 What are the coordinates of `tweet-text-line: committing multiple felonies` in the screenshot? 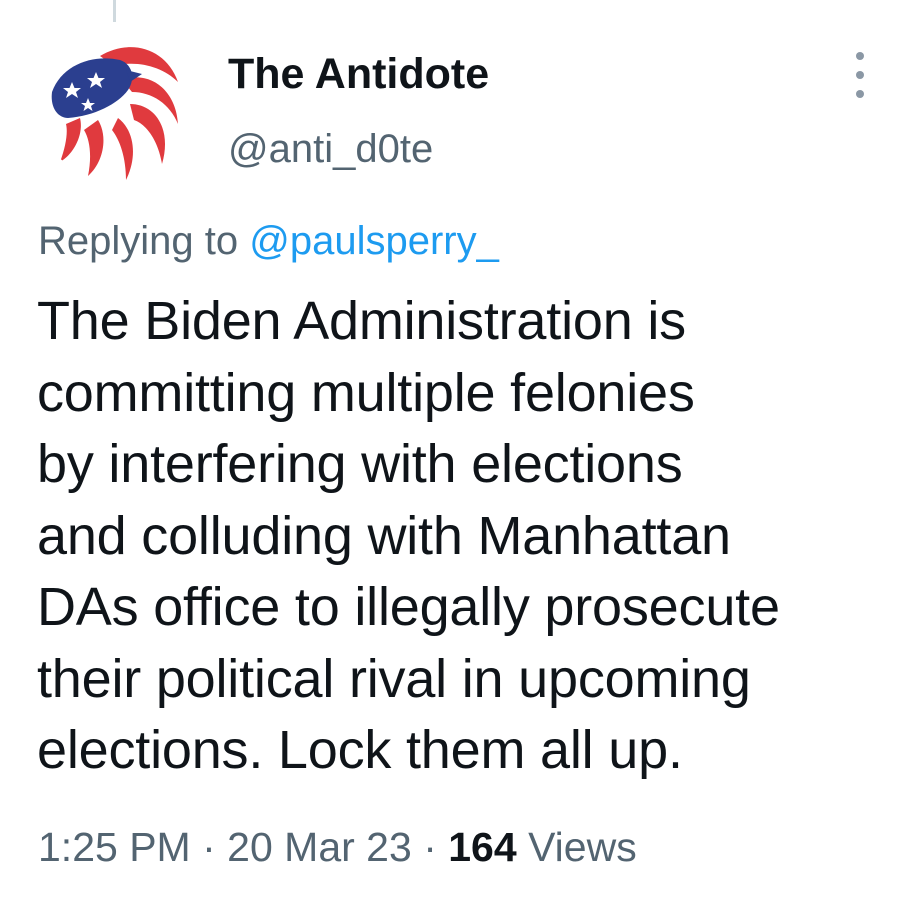 It's located at (366, 392).